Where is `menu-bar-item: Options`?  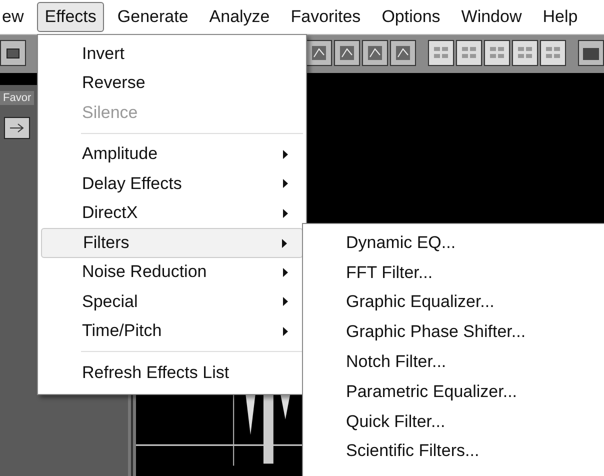 menu-bar-item: Options is located at coordinates (411, 17).